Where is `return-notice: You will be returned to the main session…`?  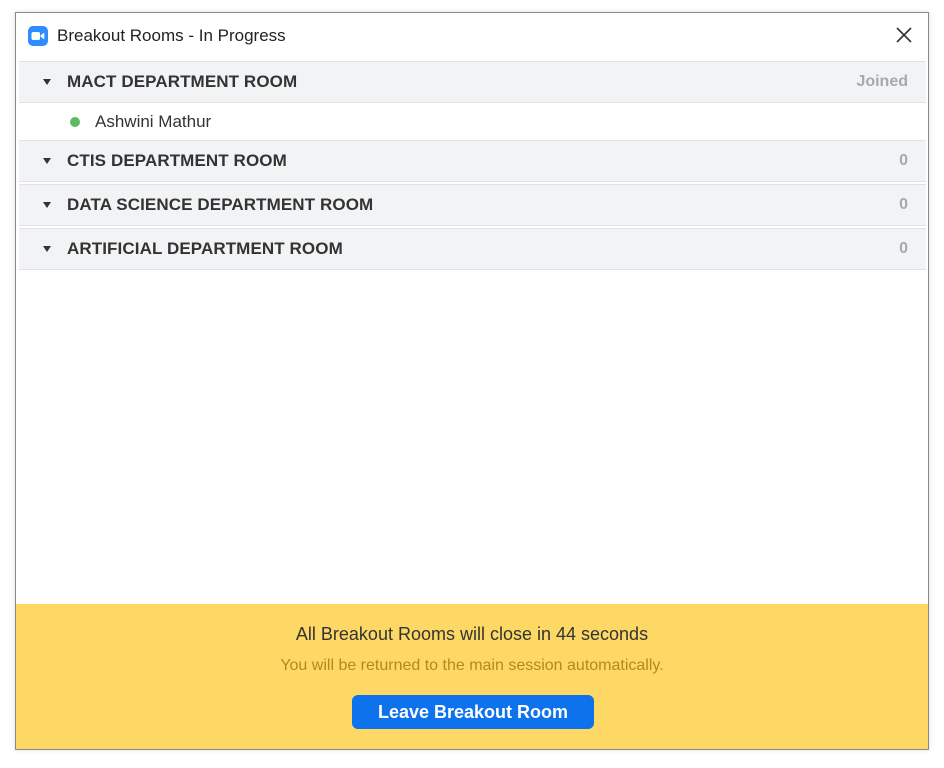
return-notice: You will be returned to the main session… is located at coordinates (472, 665).